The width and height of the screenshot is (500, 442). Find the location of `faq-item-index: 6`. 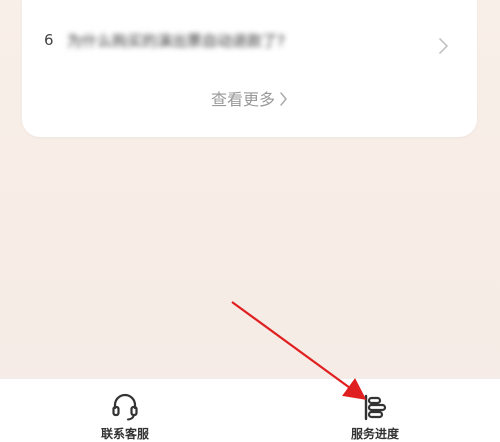

faq-item-index: 6 is located at coordinates (49, 40).